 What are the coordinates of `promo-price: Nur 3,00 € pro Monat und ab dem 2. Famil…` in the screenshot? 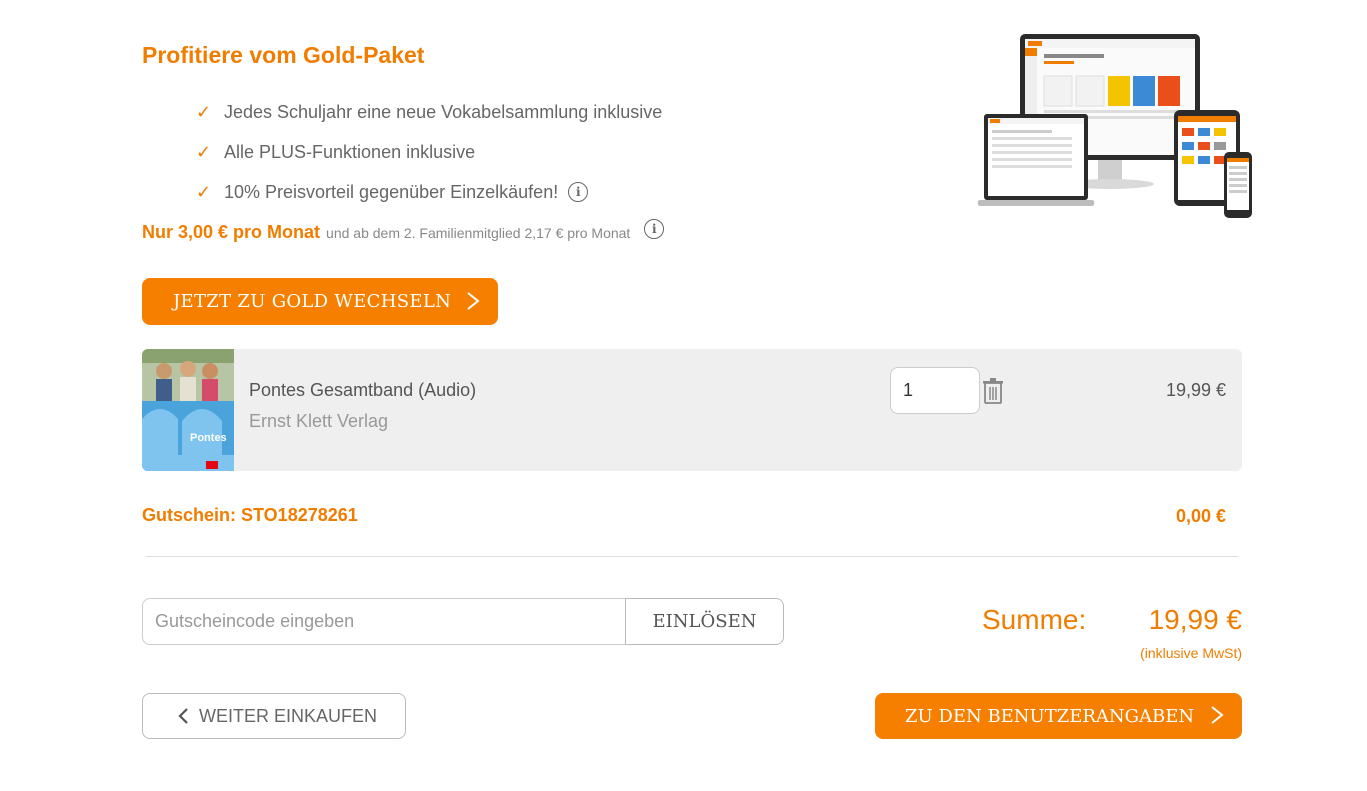 It's located at (403, 230).